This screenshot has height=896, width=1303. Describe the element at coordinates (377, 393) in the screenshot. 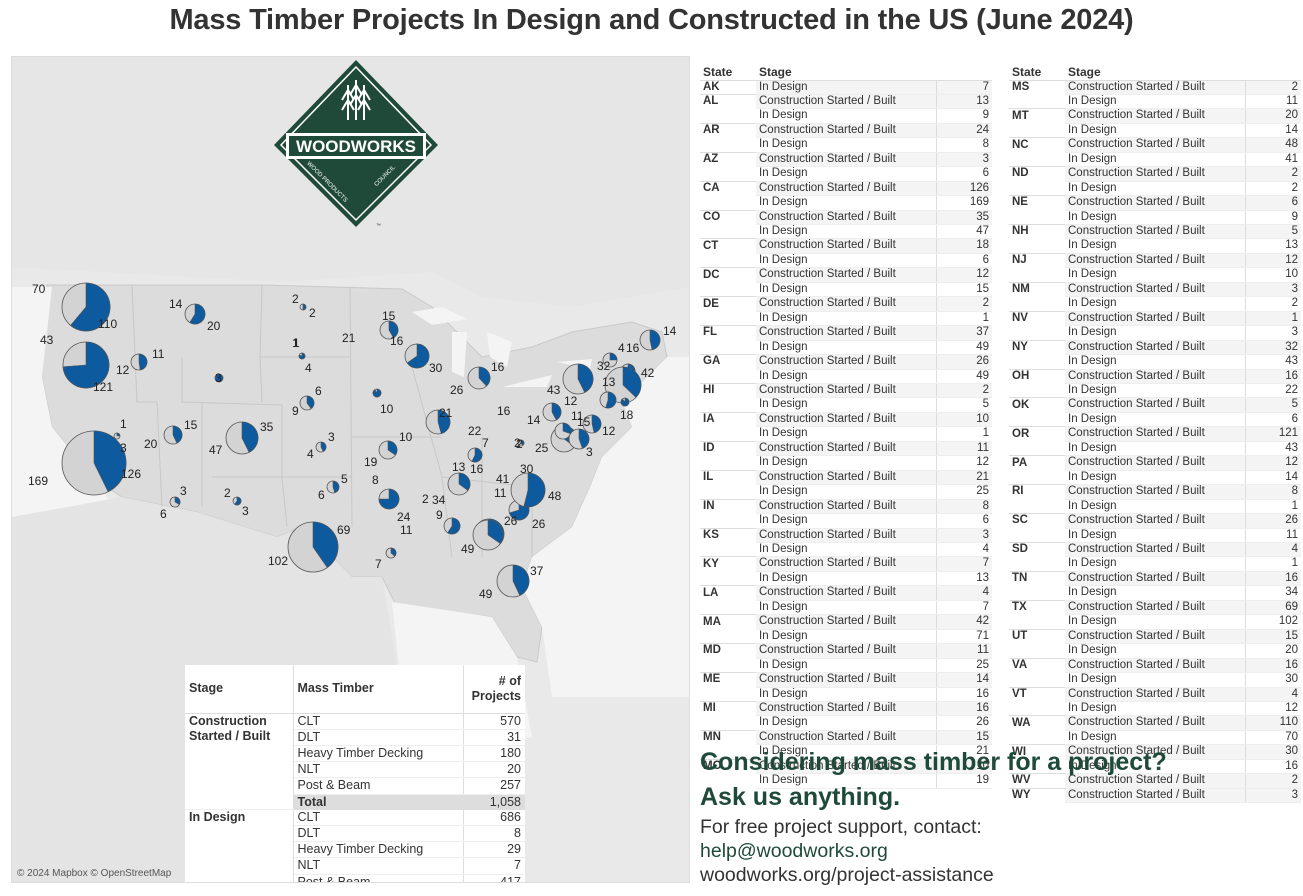

I see `pie-ia` at that location.